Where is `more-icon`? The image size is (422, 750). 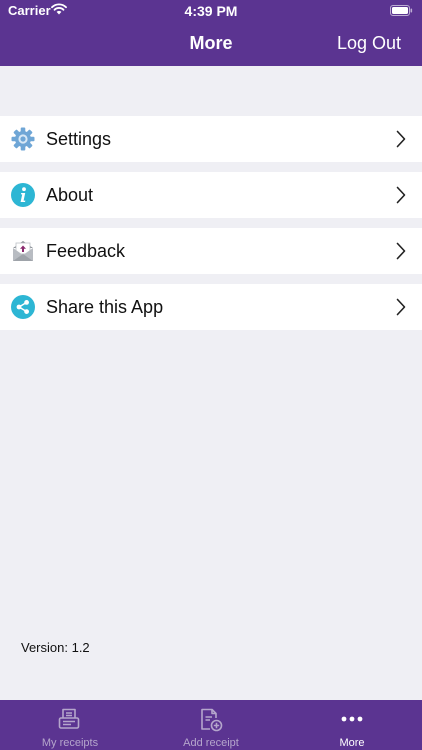
more-icon is located at coordinates (352, 719).